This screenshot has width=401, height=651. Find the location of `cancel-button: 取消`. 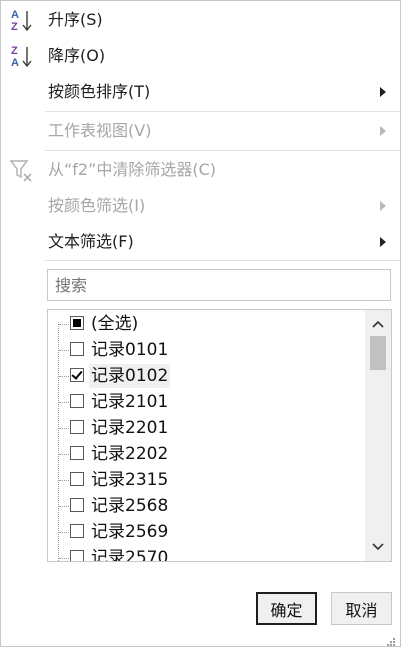

cancel-button: 取消 is located at coordinates (361, 608).